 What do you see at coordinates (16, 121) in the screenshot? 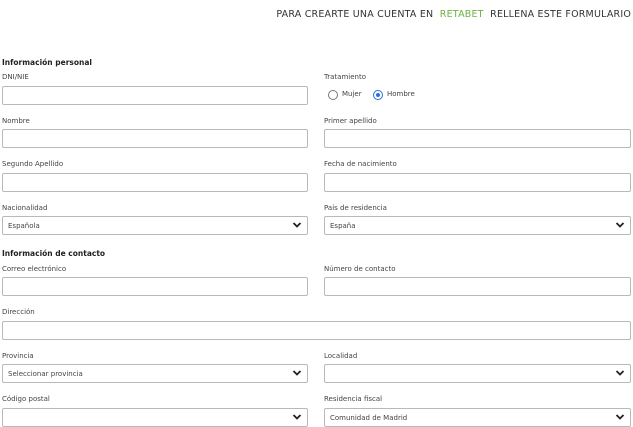
I see `nombre-label: Nombre` at bounding box center [16, 121].